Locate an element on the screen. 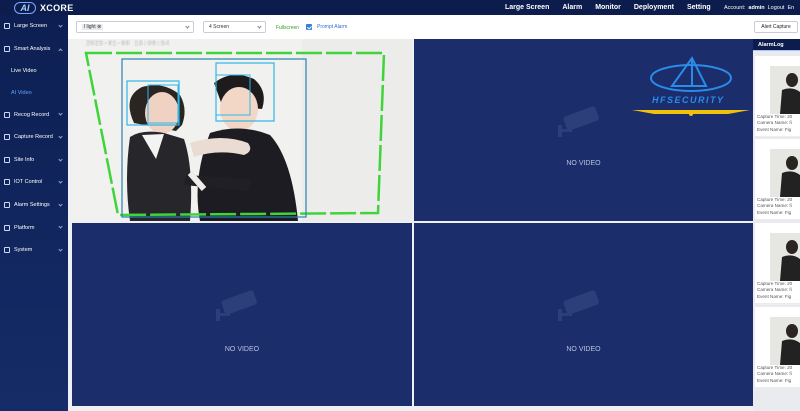 The height and width of the screenshot is (411, 800). shield-icon is located at coordinates (691, 86).